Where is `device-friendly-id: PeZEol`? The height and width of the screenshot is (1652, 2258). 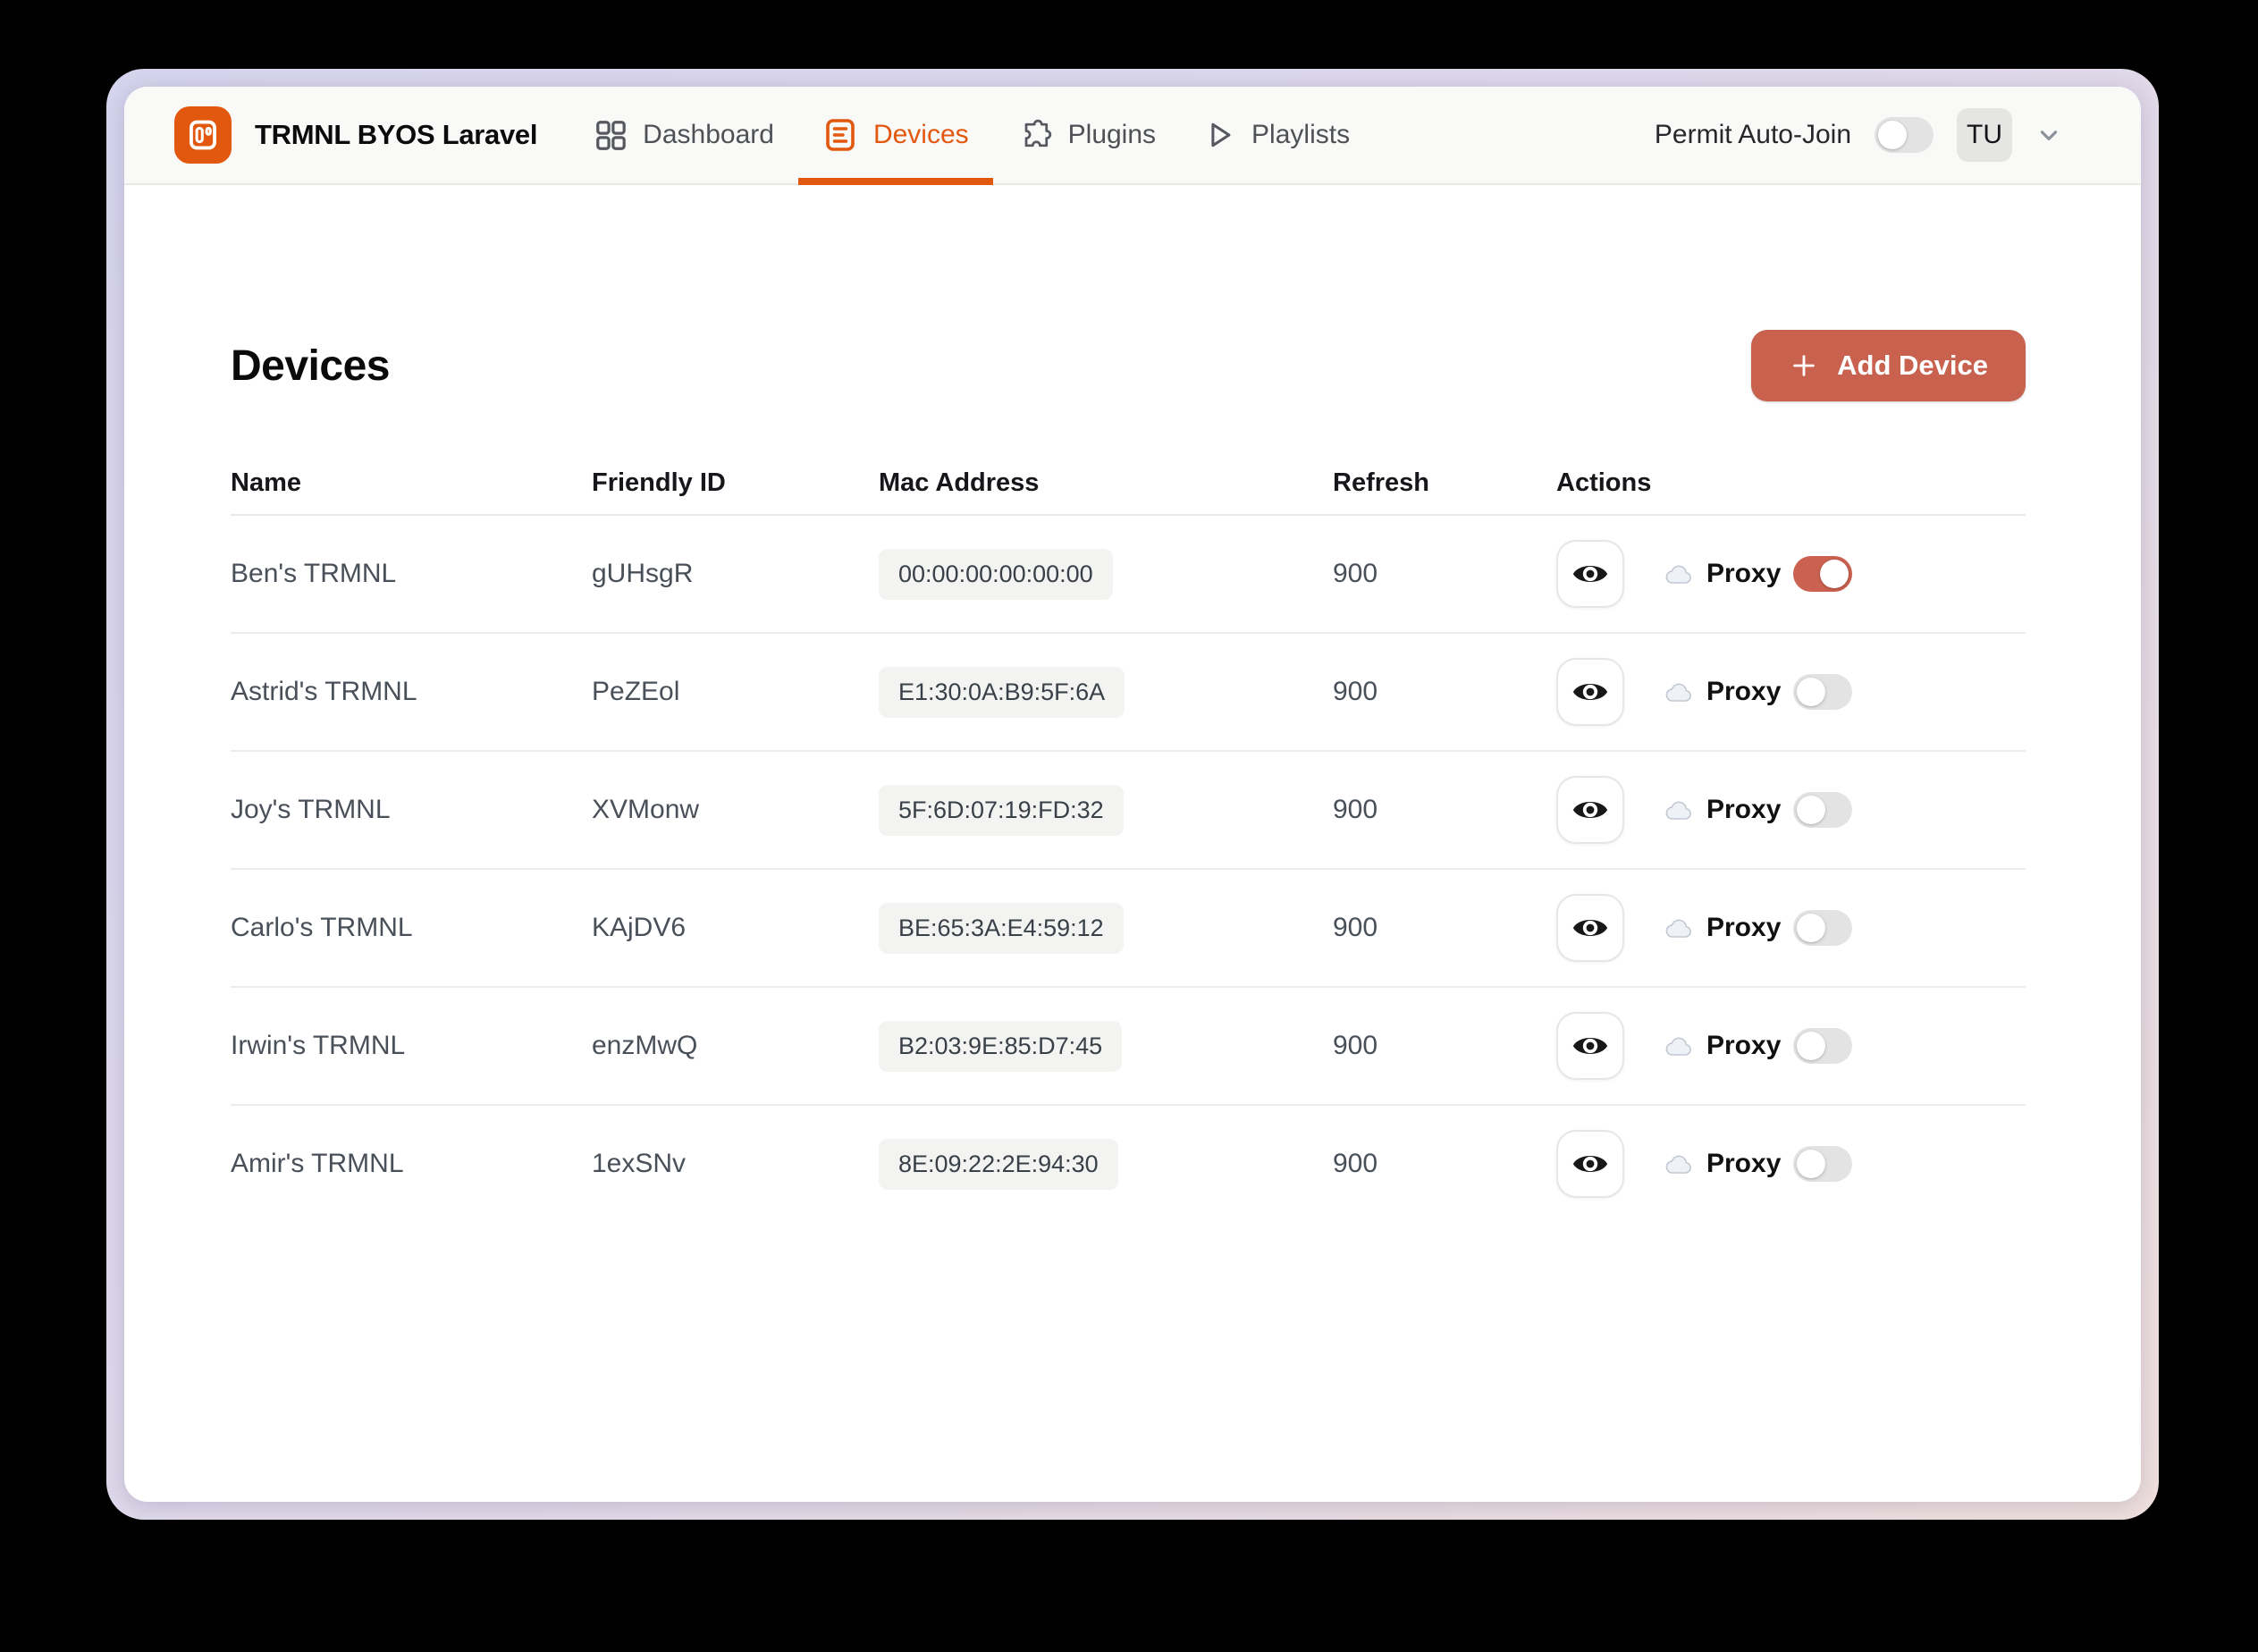
device-friendly-id: PeZEol is located at coordinates (636, 691).